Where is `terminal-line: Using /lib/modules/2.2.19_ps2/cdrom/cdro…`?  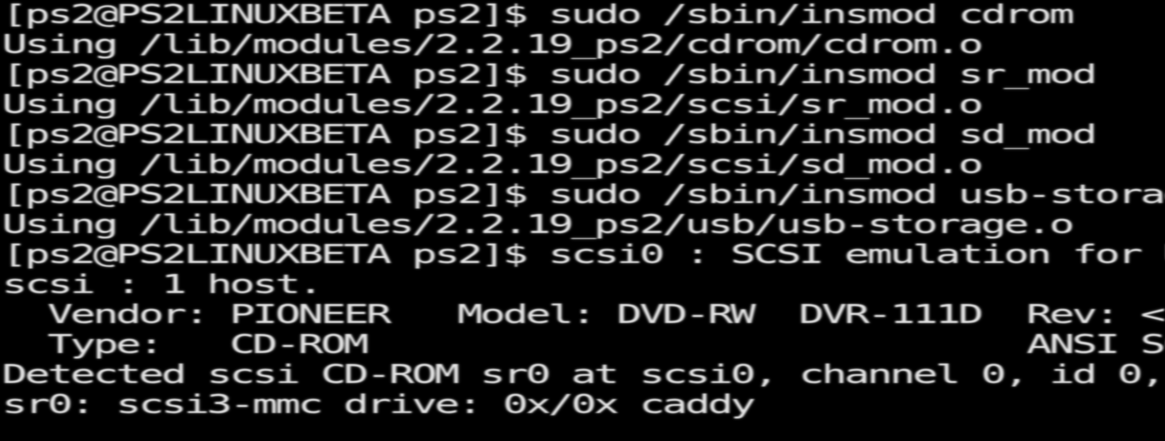
terminal-line: Using /lib/modules/2.2.19_ps2/cdrom/cdro… is located at coordinates (493, 45).